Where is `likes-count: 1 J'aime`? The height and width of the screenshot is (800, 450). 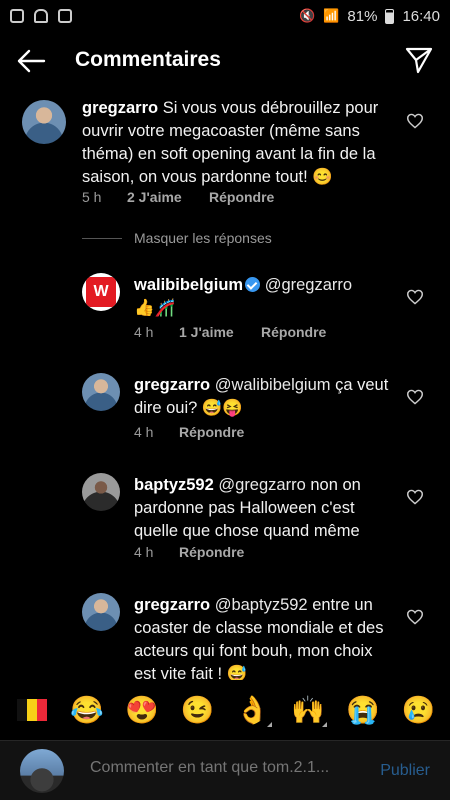 likes-count: 1 J'aime is located at coordinates (220, 332).